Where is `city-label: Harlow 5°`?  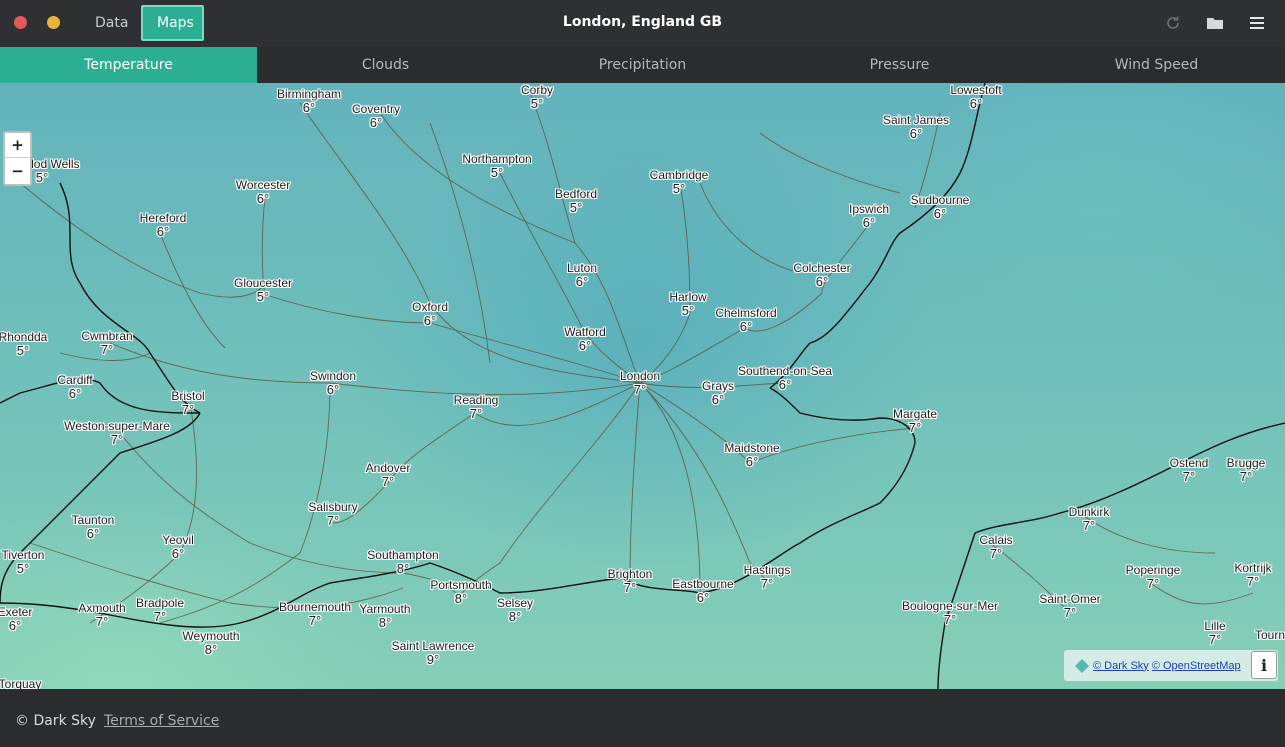
city-label: Harlow 5° is located at coordinates (687, 304).